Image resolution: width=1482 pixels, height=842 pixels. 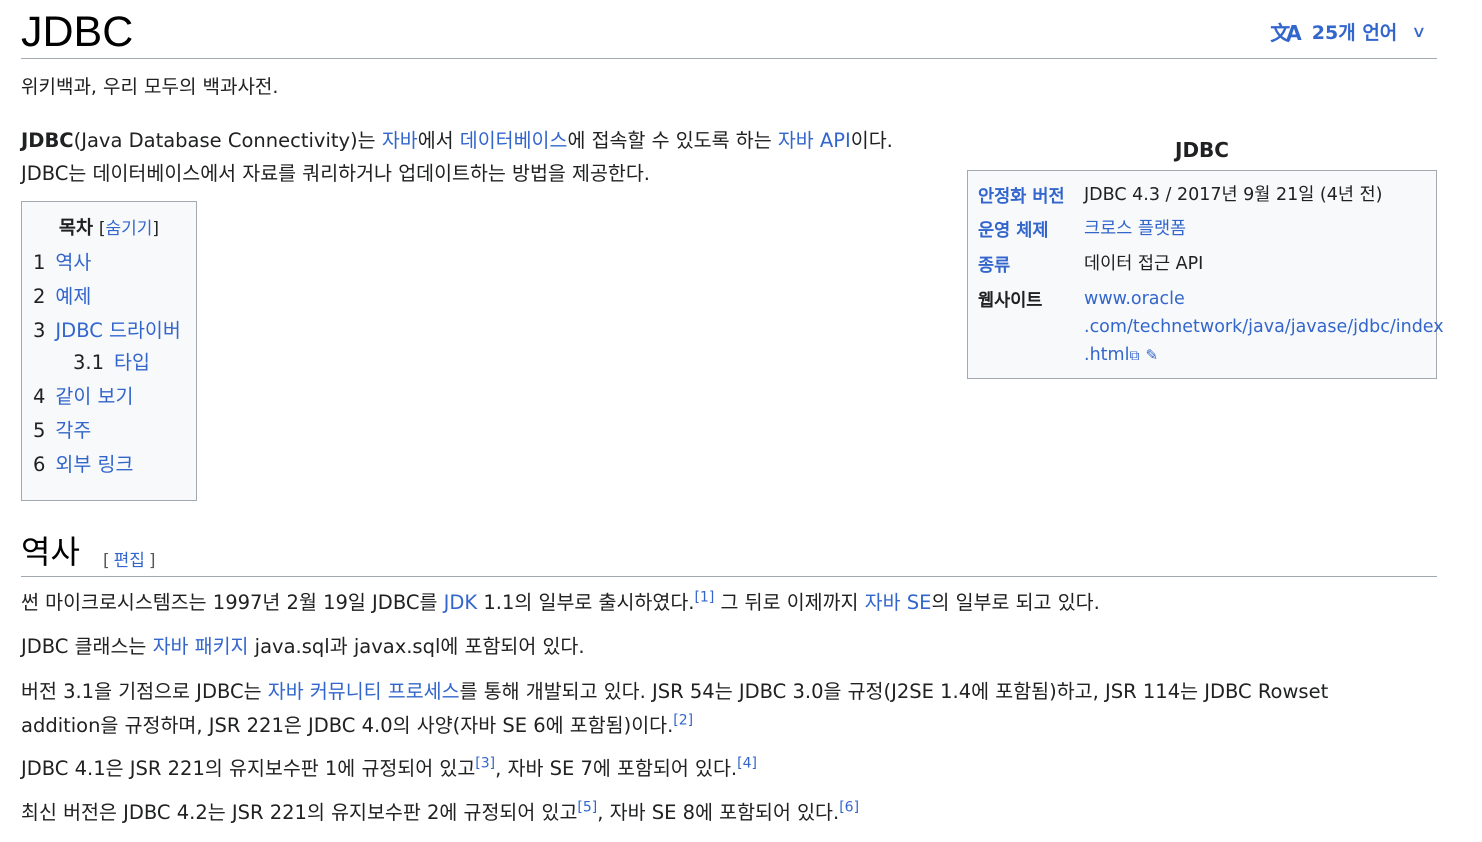 I want to click on lead-text: (Java Database Connectivity)는, so click(x=227, y=140).